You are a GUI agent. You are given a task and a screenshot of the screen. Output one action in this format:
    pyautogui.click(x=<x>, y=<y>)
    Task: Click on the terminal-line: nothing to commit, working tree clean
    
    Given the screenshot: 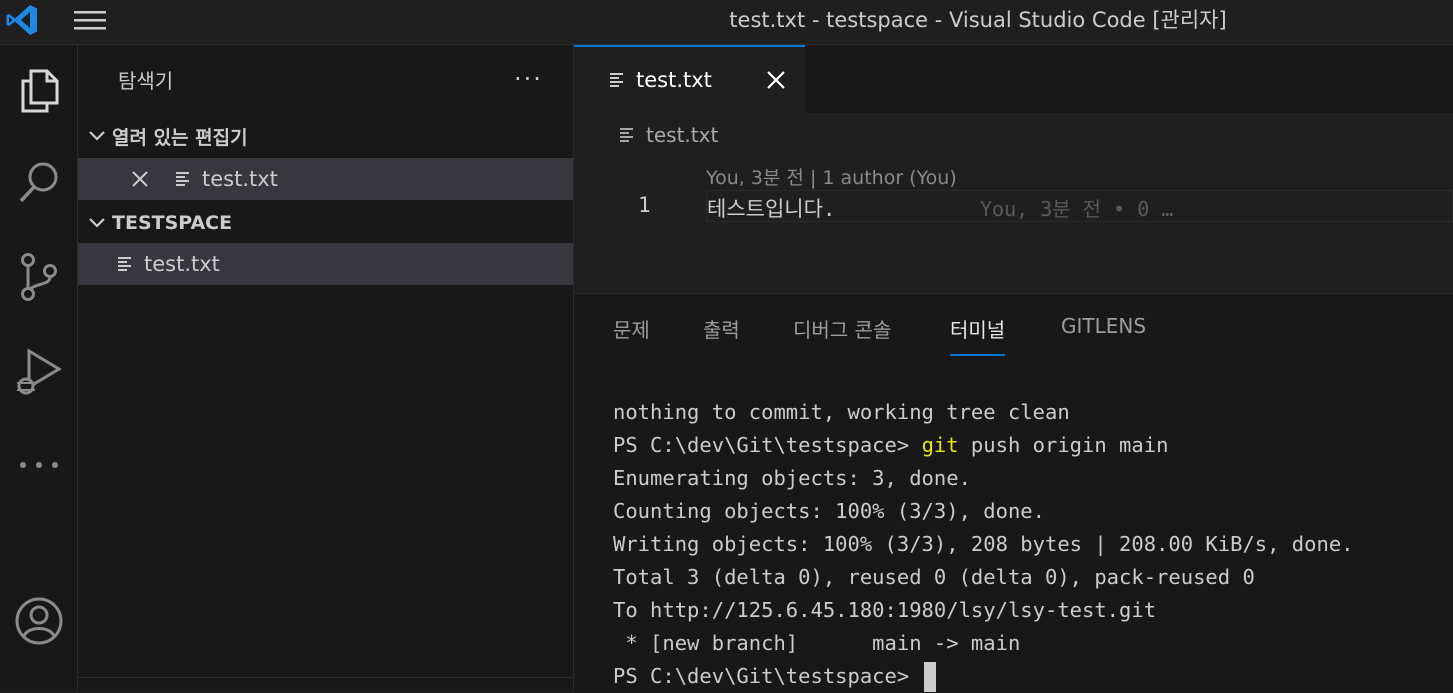 What is the action you would take?
    pyautogui.click(x=841, y=412)
    